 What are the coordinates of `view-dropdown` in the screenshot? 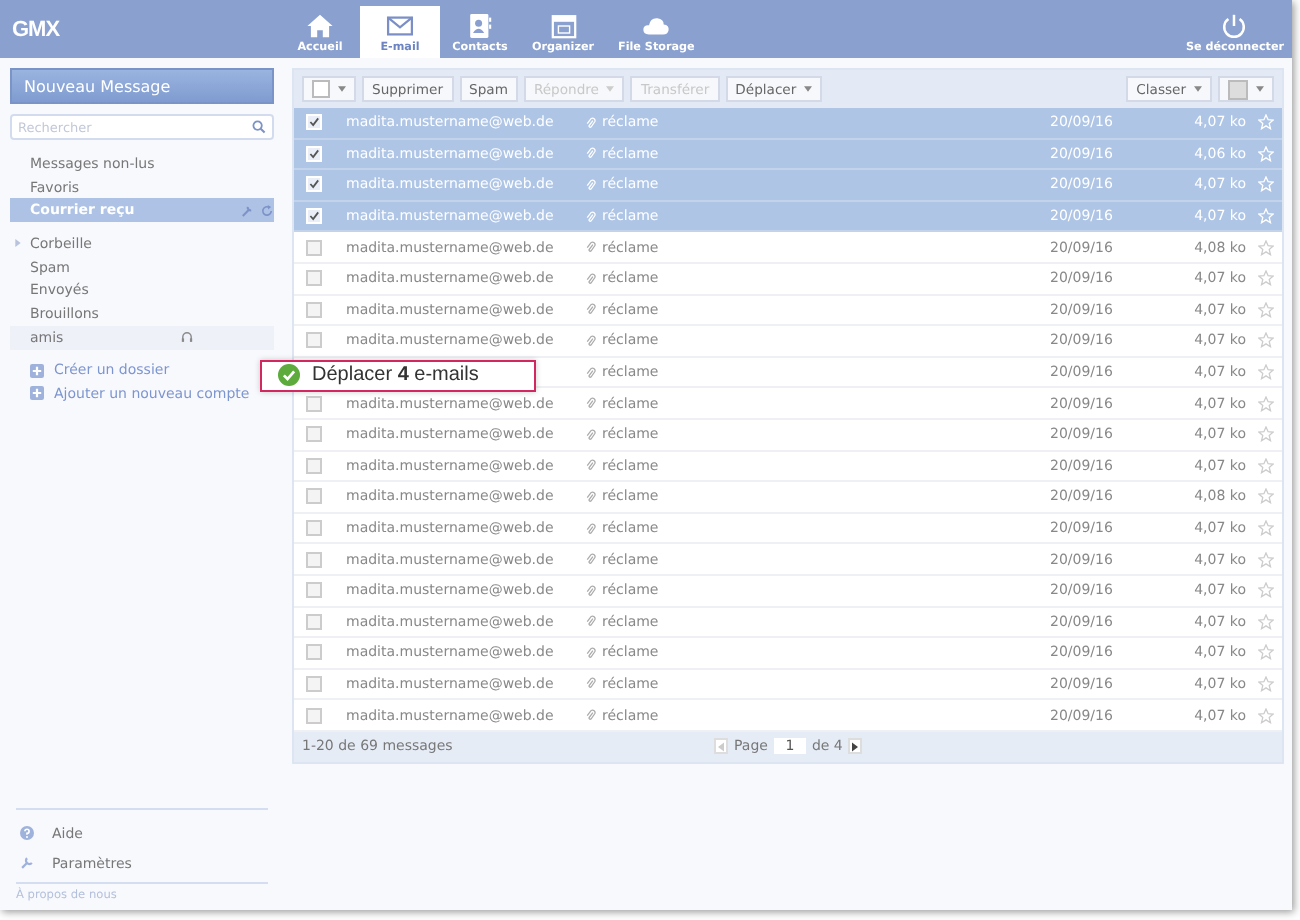 It's located at (1246, 89).